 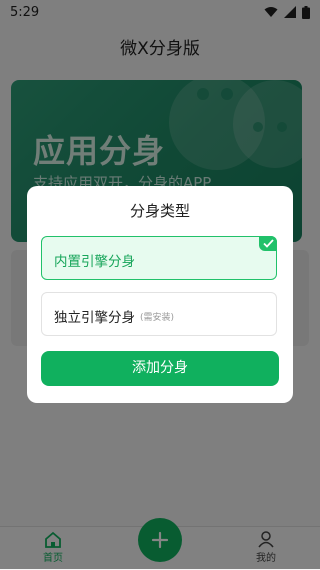 I want to click on dialog-title: 分身类型, so click(x=159, y=211).